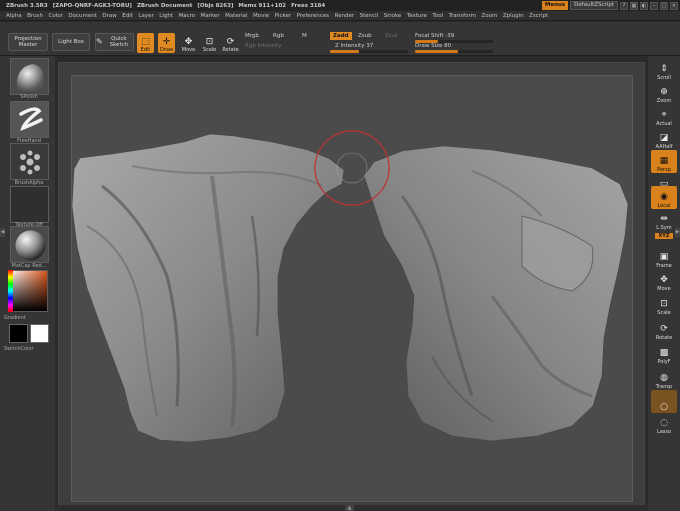  Describe the element at coordinates (252, 36) in the screenshot. I see `mrgb-button: Mrgb` at that location.